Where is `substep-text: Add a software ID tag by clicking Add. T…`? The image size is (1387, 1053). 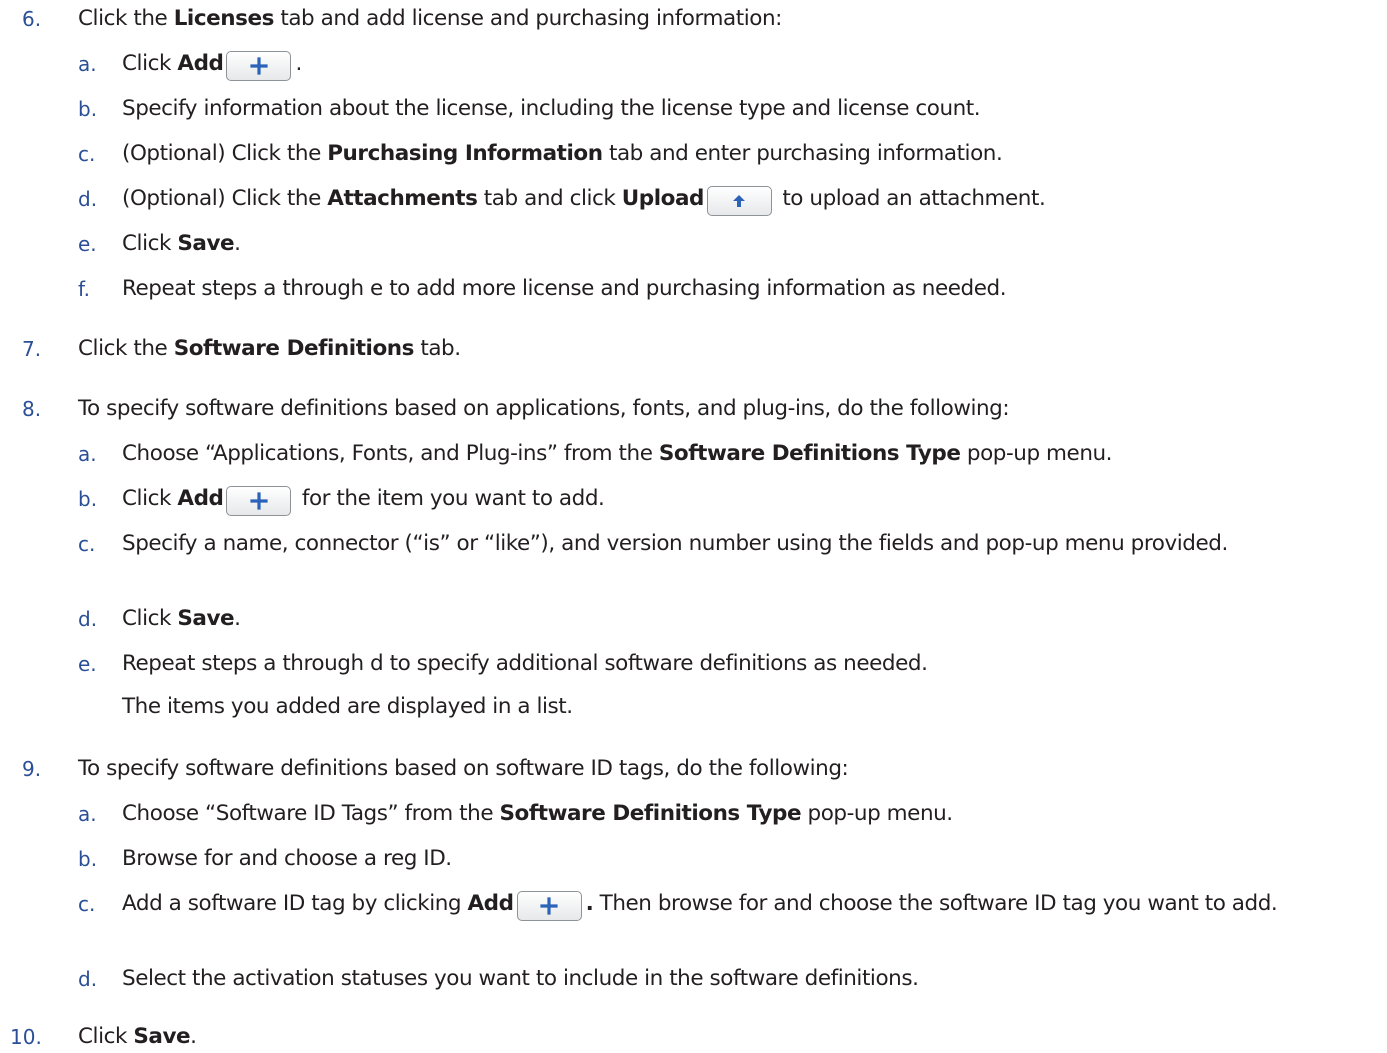 substep-text: Add a software ID tag by clicking Add. T… is located at coordinates (747, 905).